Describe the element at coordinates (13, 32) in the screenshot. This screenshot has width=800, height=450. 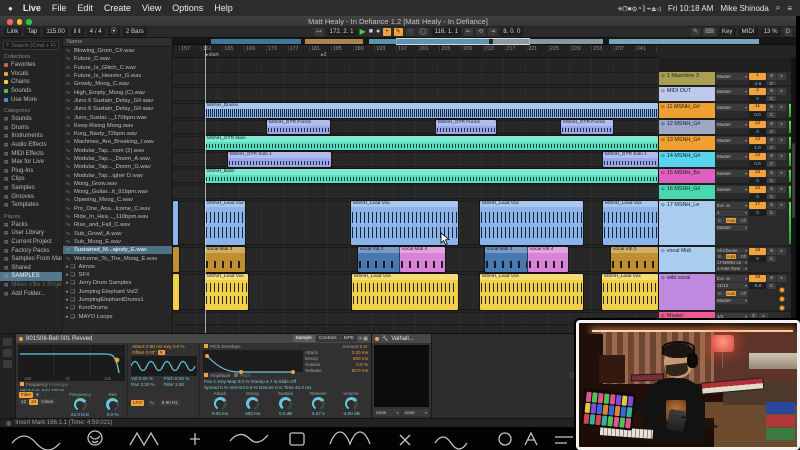
I see `link-button: Link` at that location.